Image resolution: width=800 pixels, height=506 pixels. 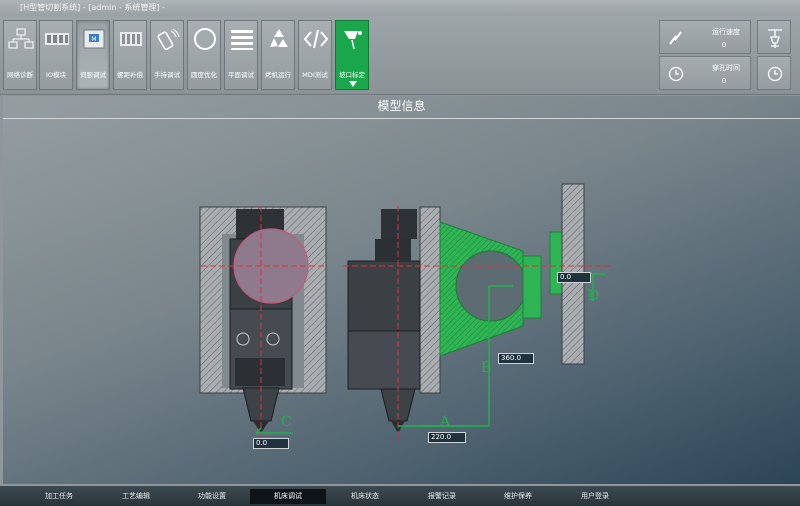 I want to click on tool-label: 伺服调试, so click(x=93, y=75).